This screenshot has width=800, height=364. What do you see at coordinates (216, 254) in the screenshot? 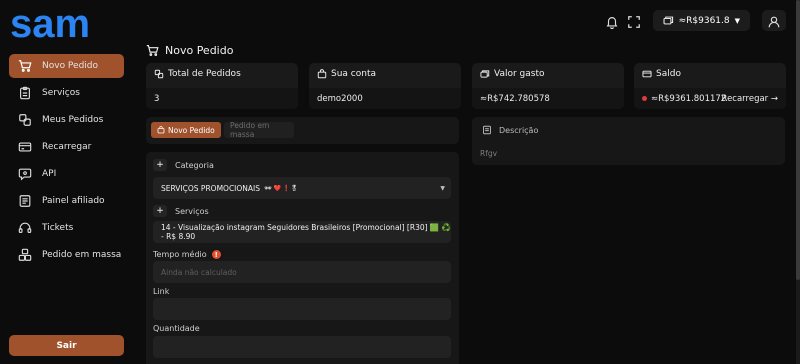
I see `info-icon: !` at bounding box center [216, 254].